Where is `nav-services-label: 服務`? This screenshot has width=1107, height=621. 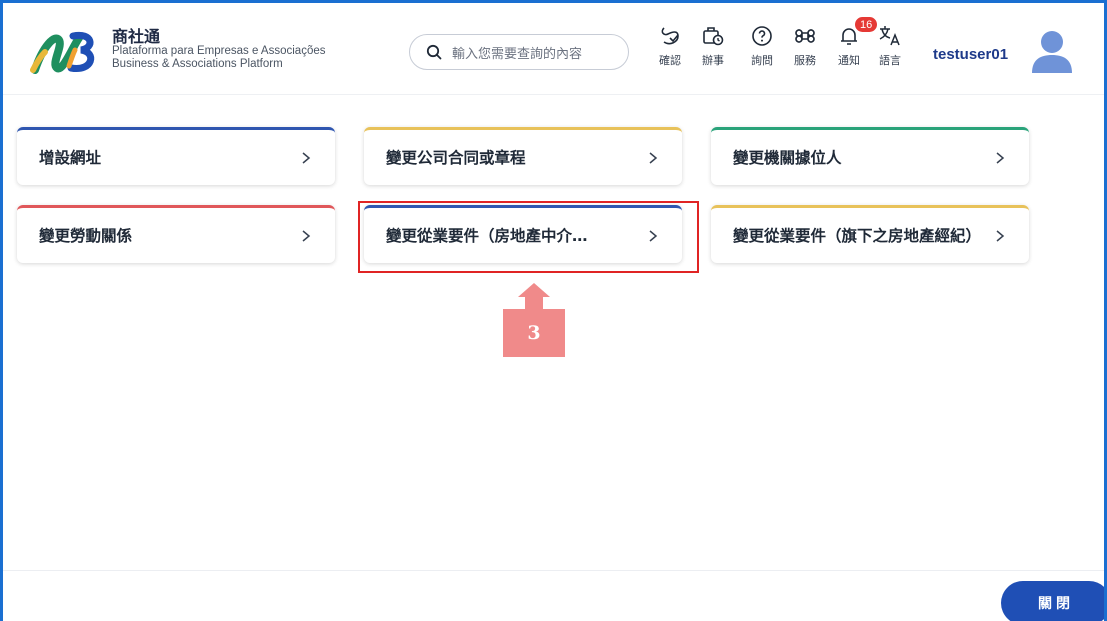 nav-services-label: 服務 is located at coordinates (805, 60).